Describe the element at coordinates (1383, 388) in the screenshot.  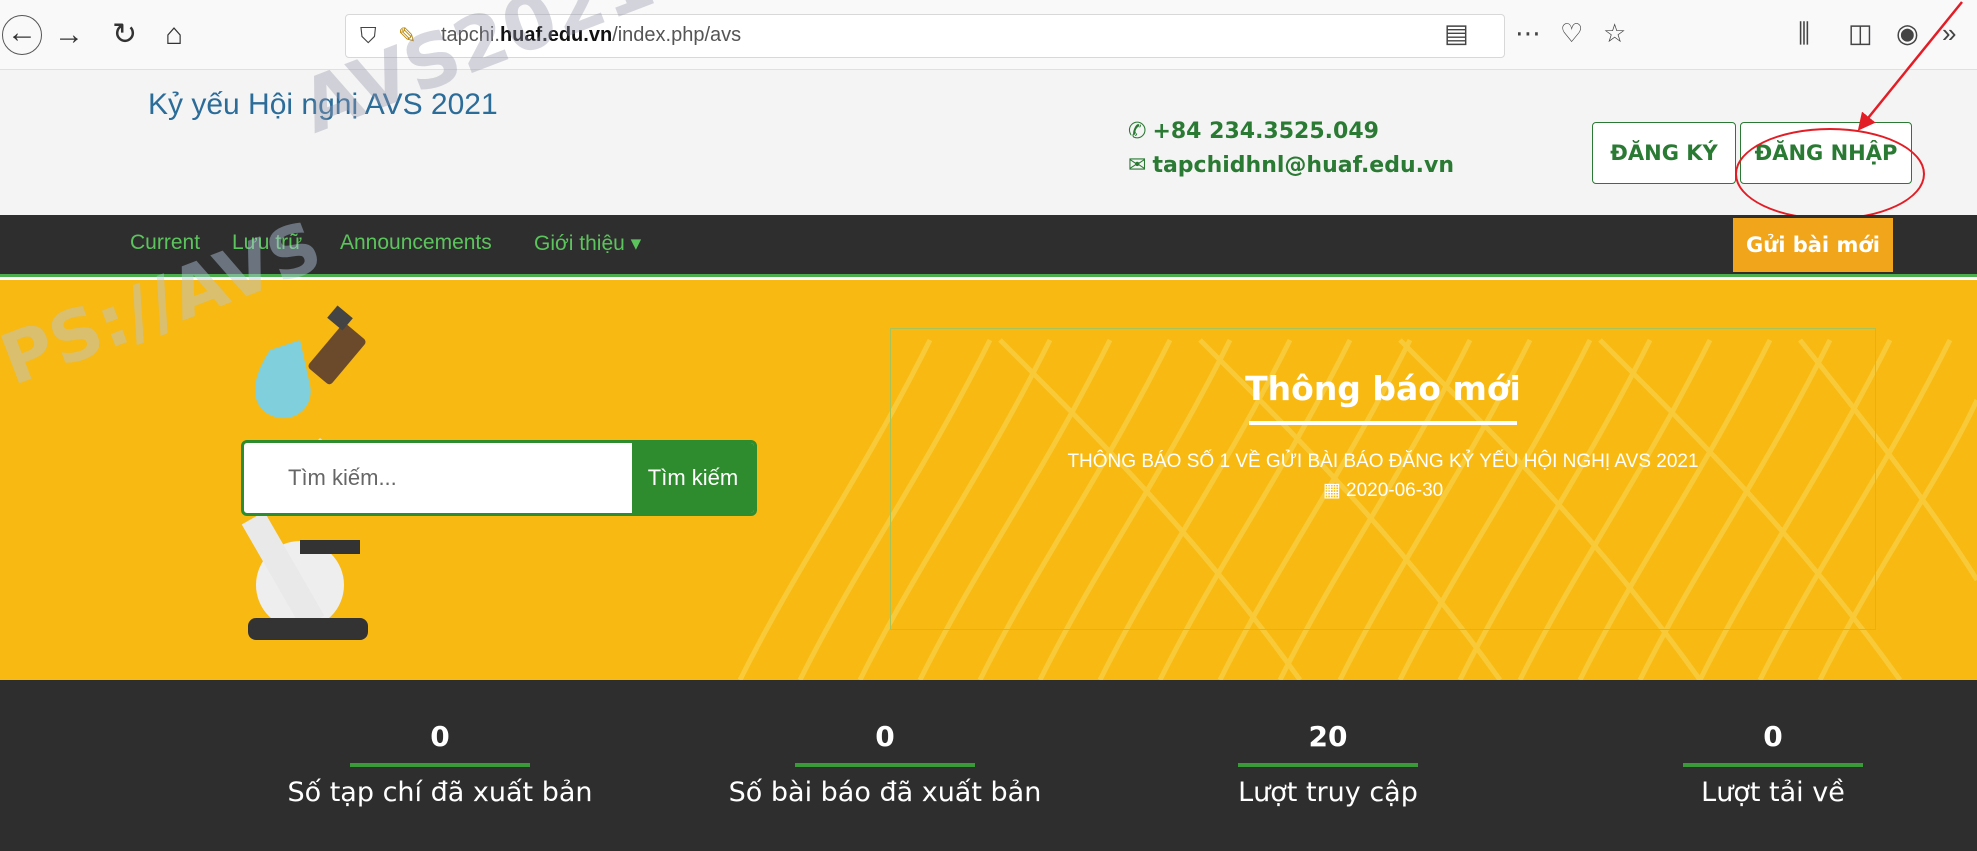
I see `announcement-heading: Thông báo mới` at that location.